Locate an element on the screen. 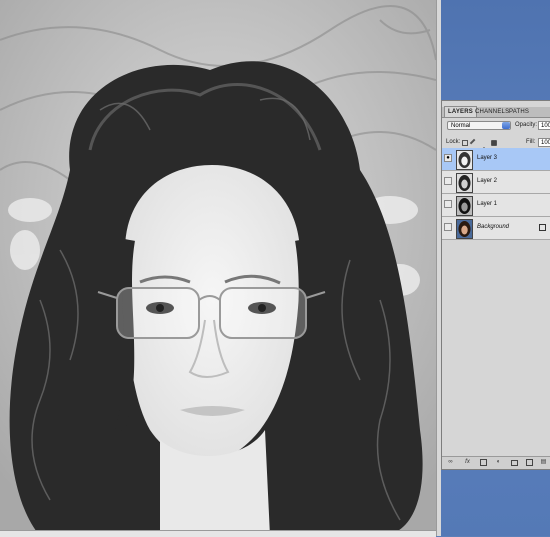  layer-row: Layer 2 is located at coordinates (496, 182).